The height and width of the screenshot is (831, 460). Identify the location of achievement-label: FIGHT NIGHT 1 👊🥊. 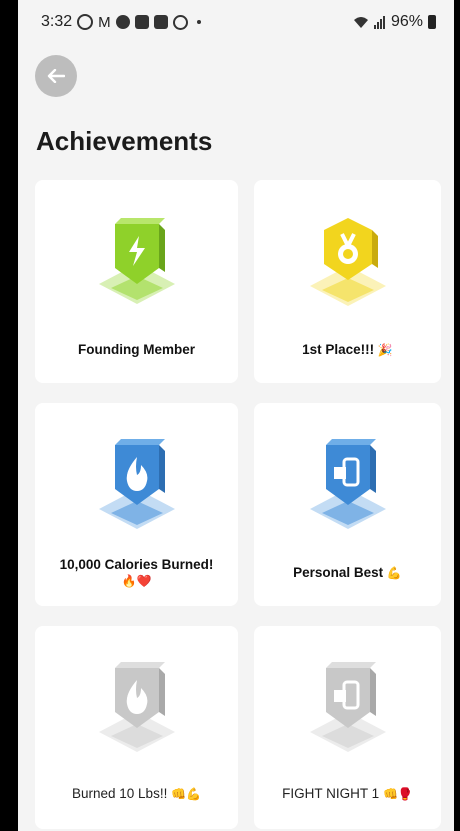
(347, 794).